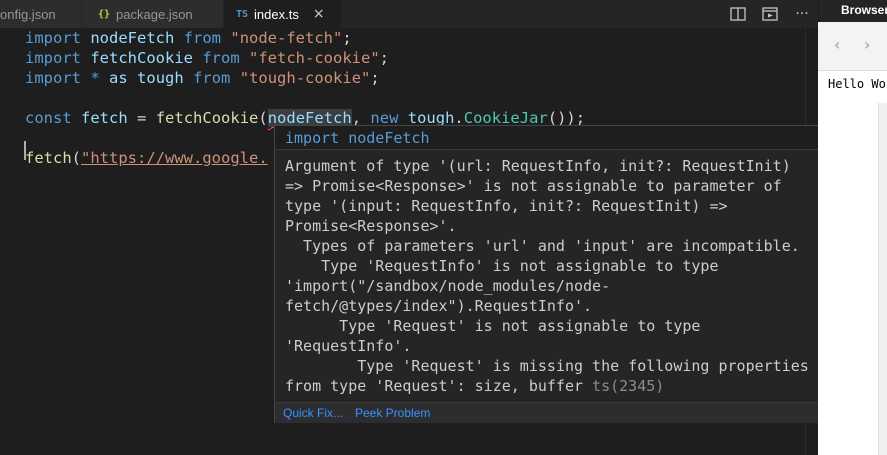  I want to click on browser-header: Browser, so click(852, 11).